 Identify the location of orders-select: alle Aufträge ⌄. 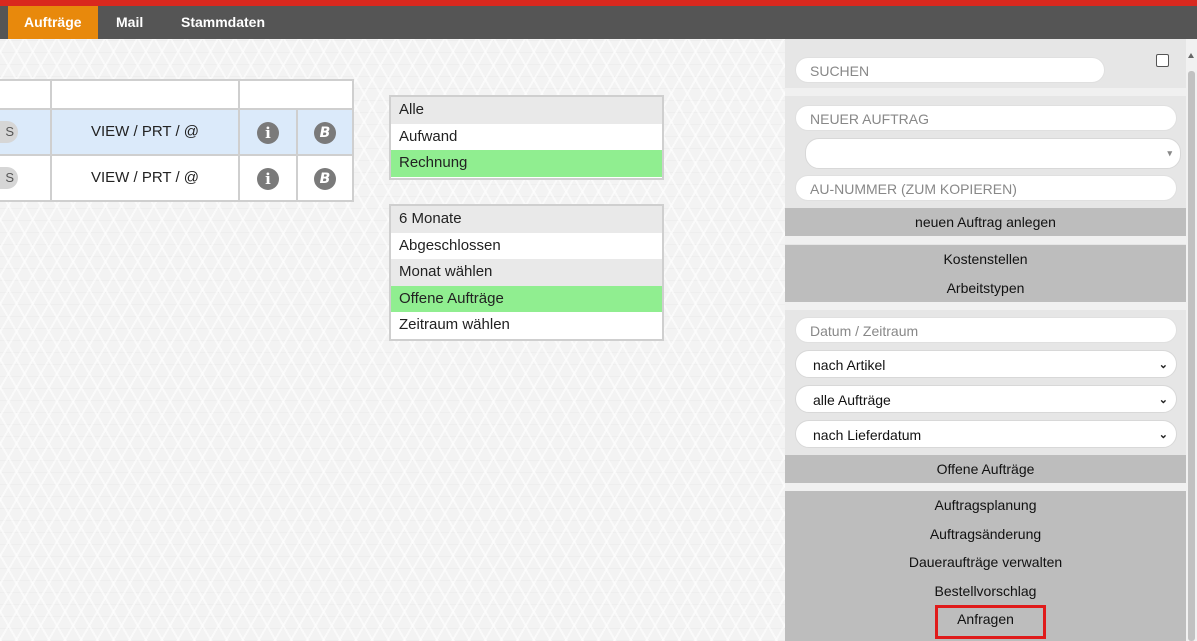
(986, 399).